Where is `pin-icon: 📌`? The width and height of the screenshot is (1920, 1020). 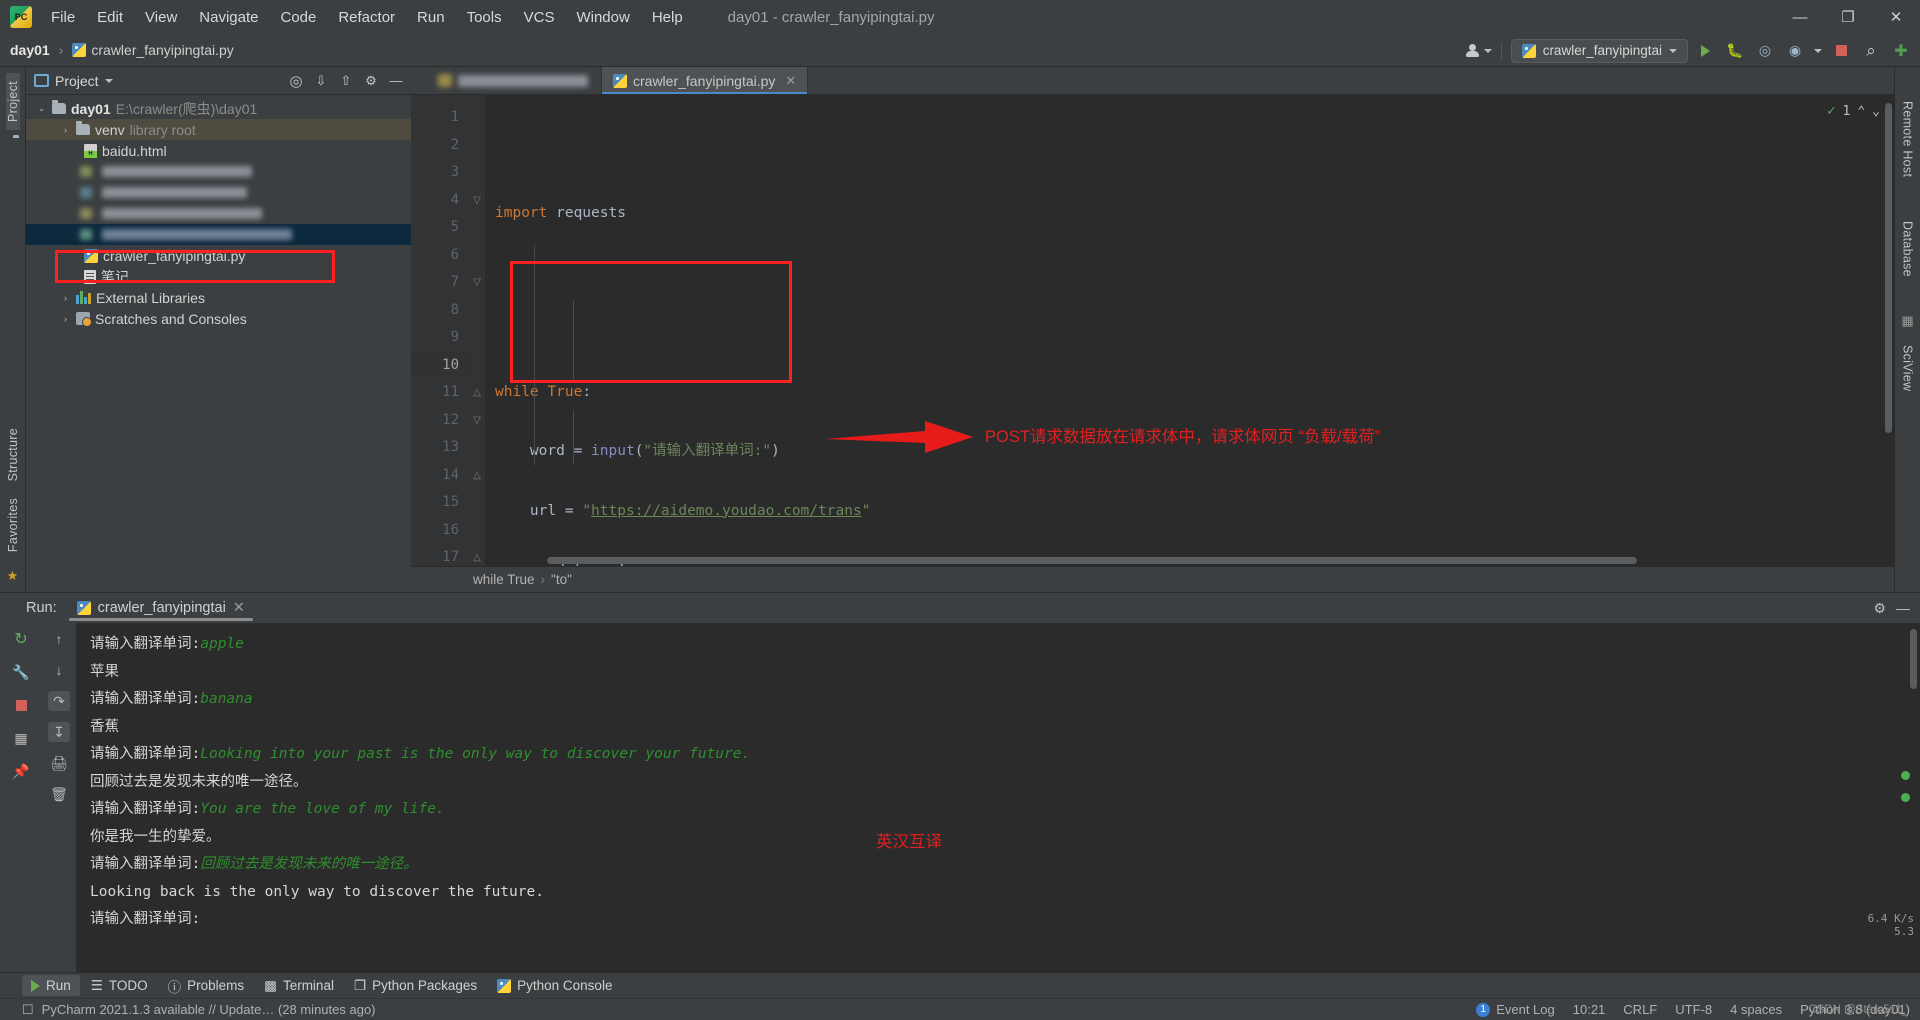
pin-icon: 📌 is located at coordinates (21, 771).